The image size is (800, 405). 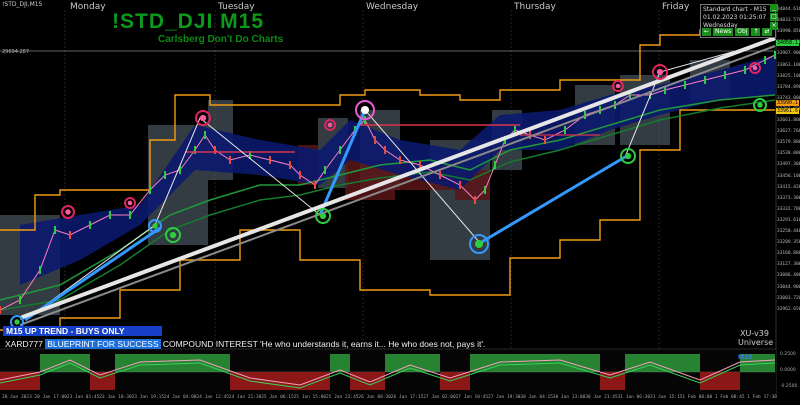 I want to click on price-scale-label: 33291.610, so click(x=788, y=220).